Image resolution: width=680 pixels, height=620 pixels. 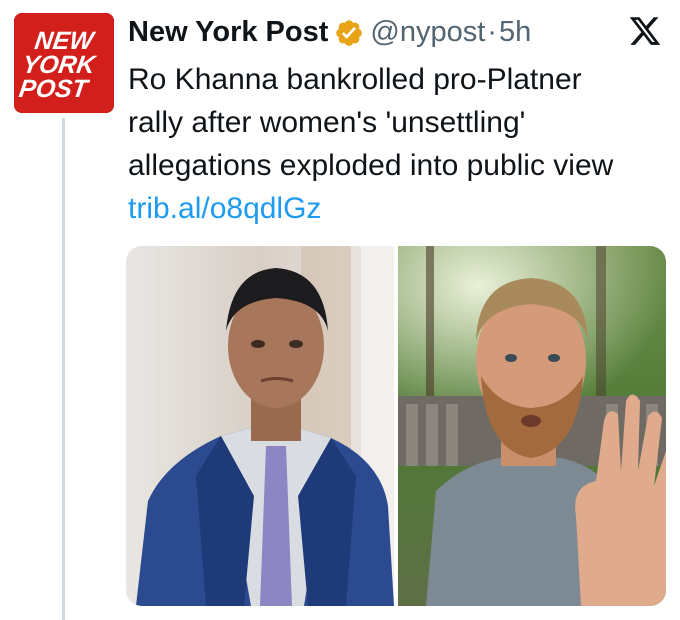 I want to click on x-logo-icon, so click(x=645, y=31).